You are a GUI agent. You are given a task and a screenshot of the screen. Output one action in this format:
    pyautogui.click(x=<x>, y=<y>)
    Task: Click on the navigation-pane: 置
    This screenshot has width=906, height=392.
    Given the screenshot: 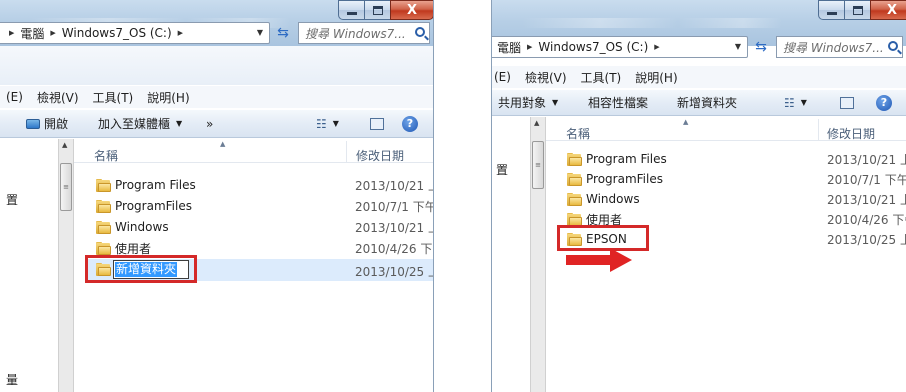 What is the action you would take?
    pyautogui.click(x=511, y=254)
    